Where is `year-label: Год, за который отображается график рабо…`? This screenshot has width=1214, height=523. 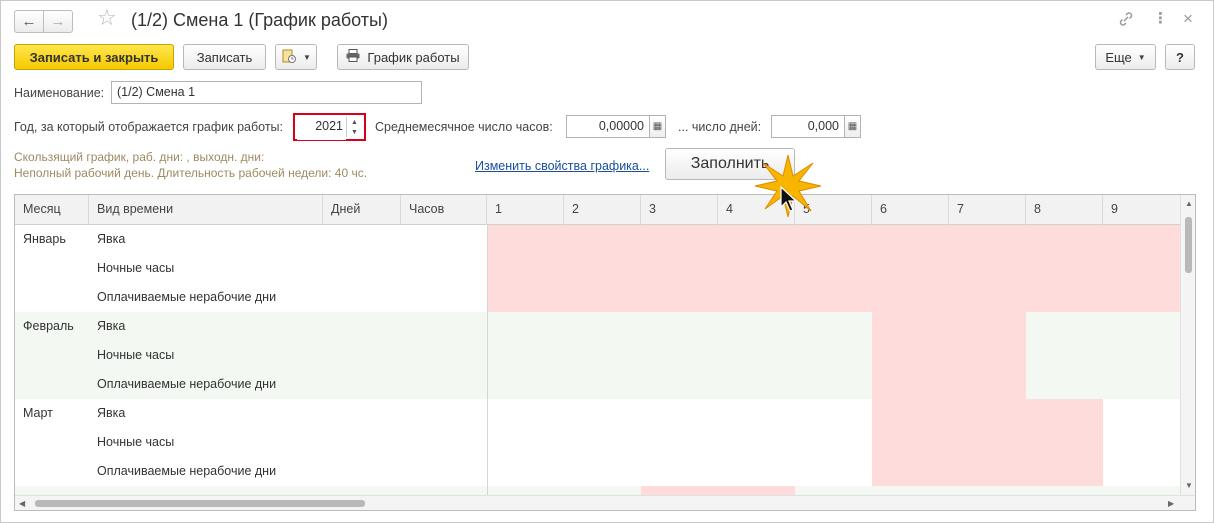 year-label: Год, за который отображается график рабо… is located at coordinates (149, 127).